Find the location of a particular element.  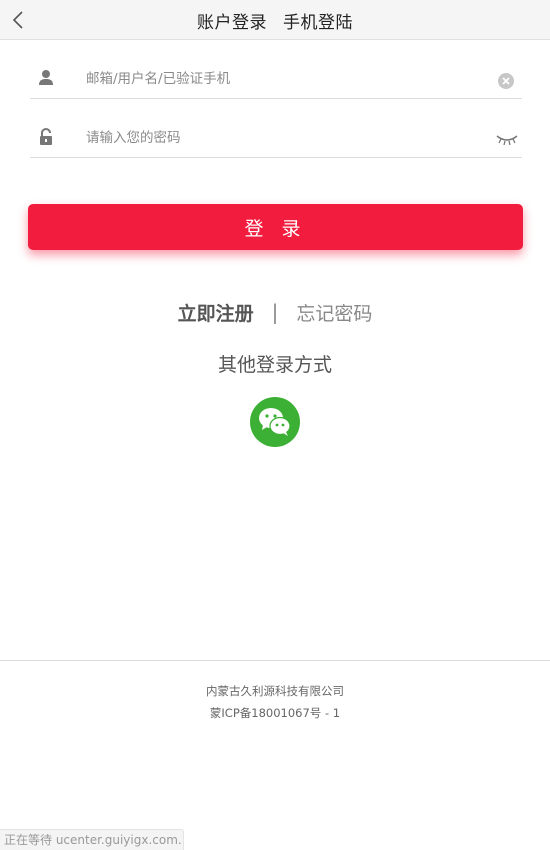

wechat-icon is located at coordinates (275, 422).